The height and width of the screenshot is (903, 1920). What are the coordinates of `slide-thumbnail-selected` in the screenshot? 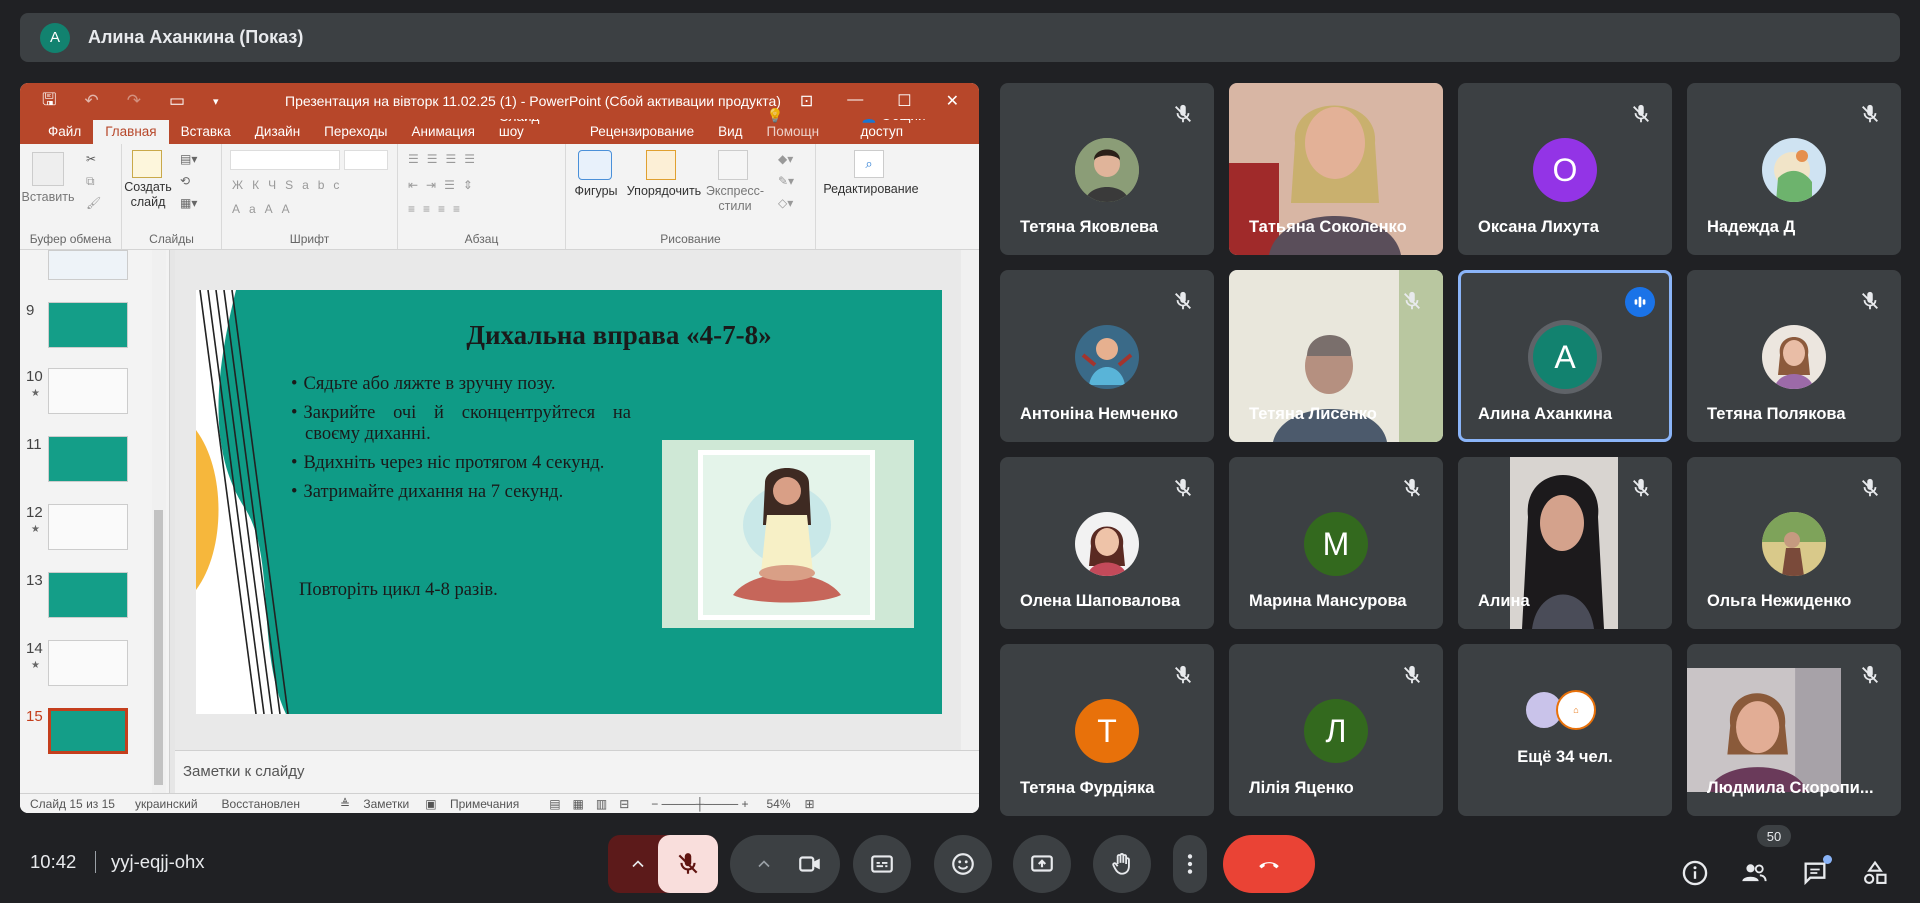 It's located at (88, 731).